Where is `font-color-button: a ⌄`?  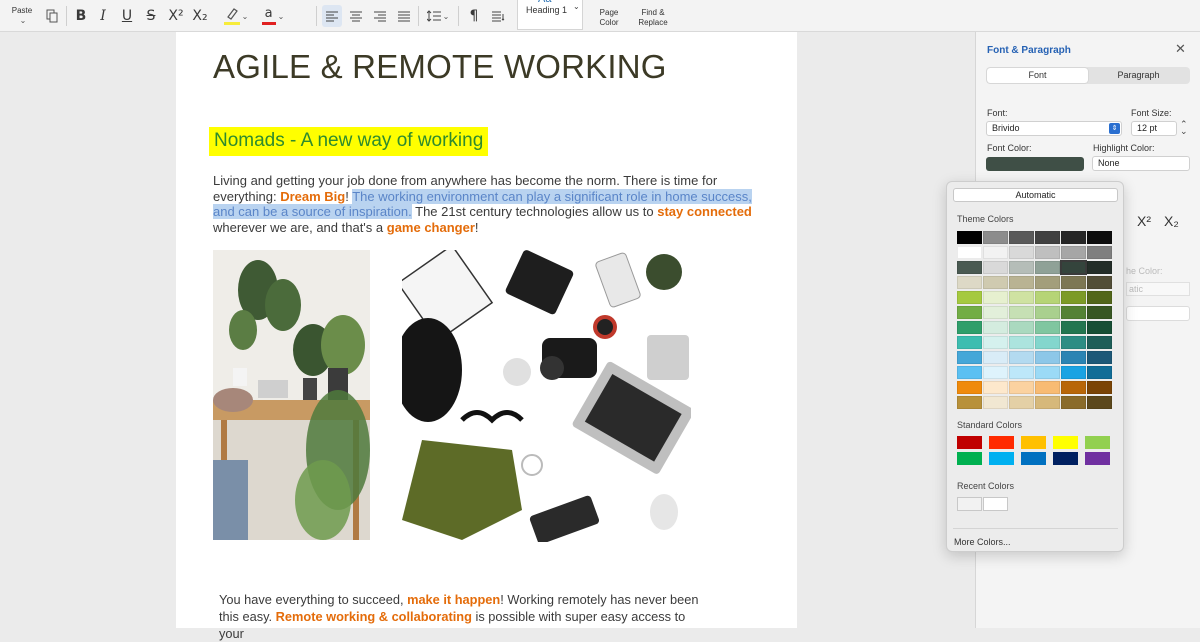 font-color-button: a ⌄ is located at coordinates (273, 16).